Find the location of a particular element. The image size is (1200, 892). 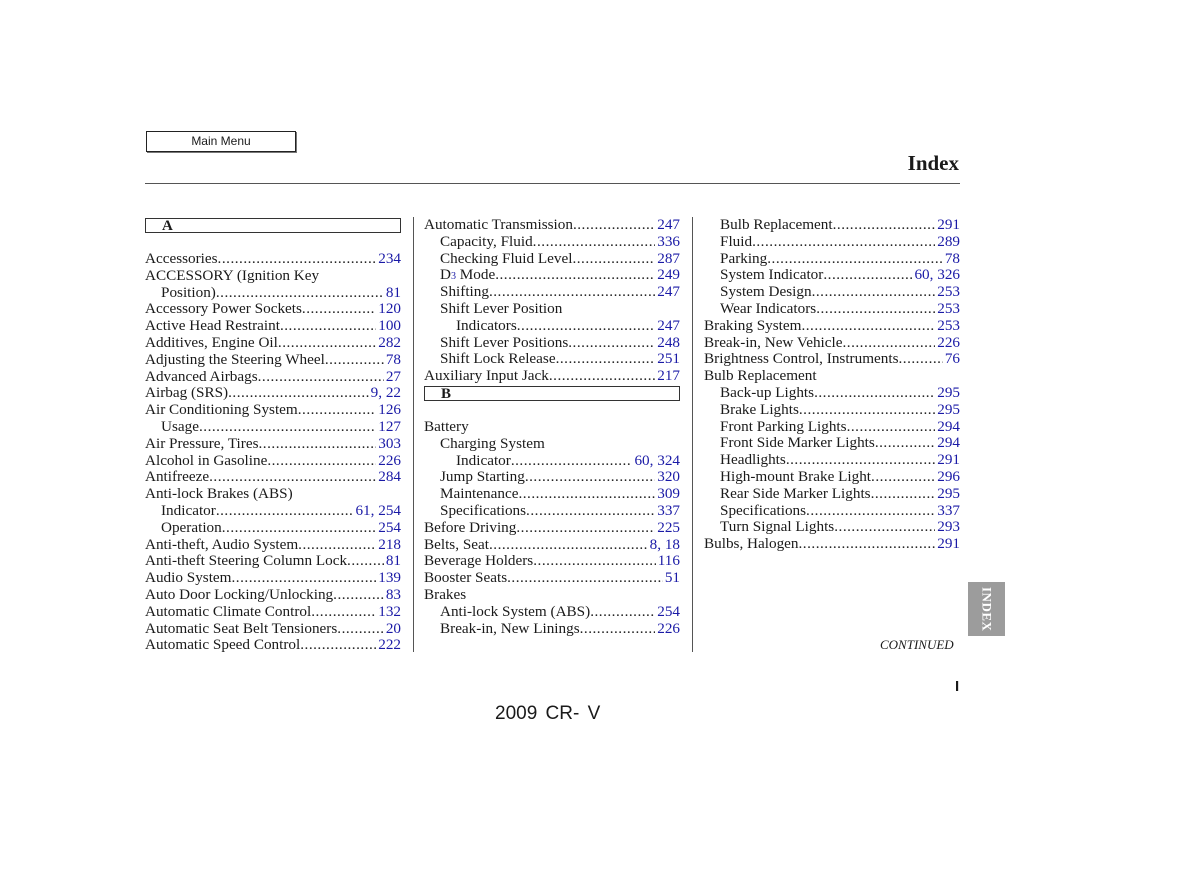

index-entry: Shift Lock Release 251 is located at coordinates (552, 359).